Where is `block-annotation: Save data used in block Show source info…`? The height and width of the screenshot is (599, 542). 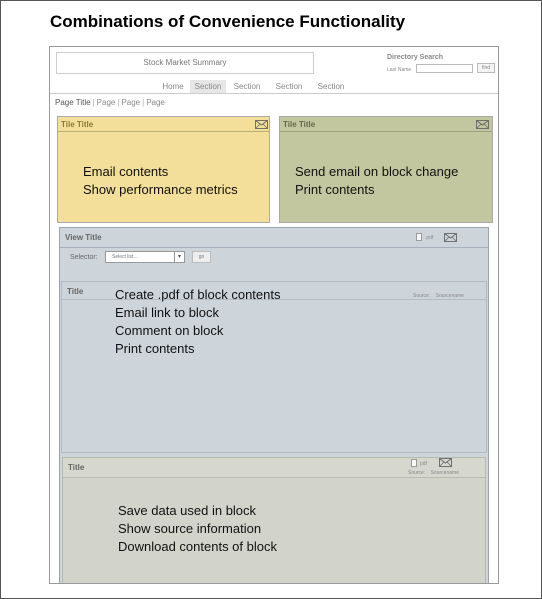 block-annotation: Save data used in block Show source info… is located at coordinates (197, 529).